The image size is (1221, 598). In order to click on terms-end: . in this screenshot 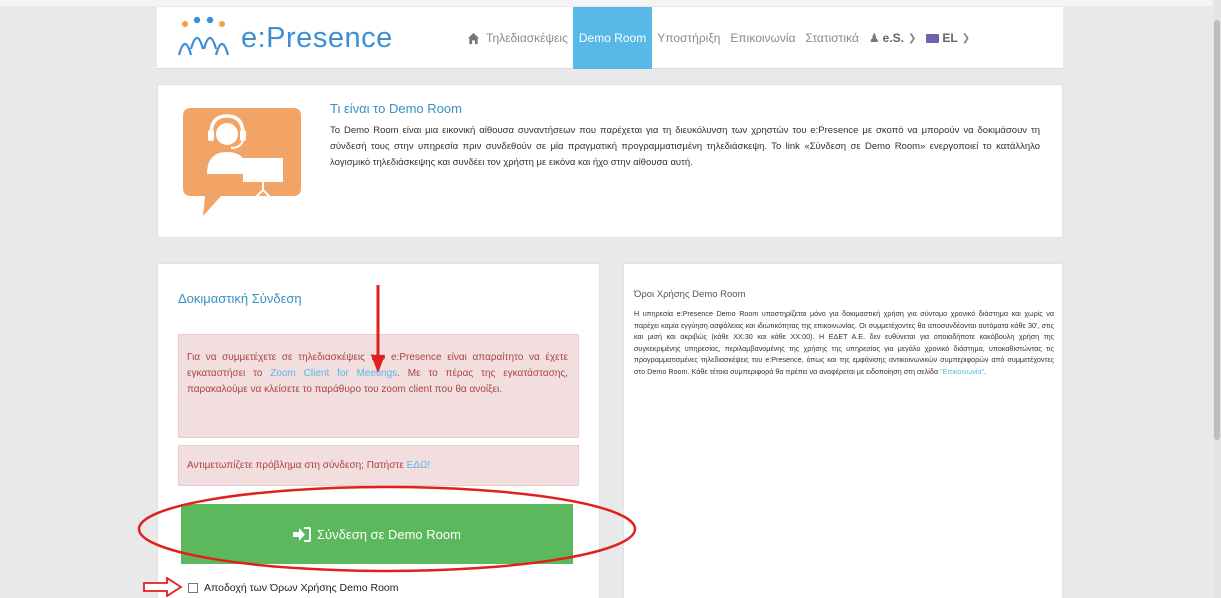, I will do `click(985, 371)`.